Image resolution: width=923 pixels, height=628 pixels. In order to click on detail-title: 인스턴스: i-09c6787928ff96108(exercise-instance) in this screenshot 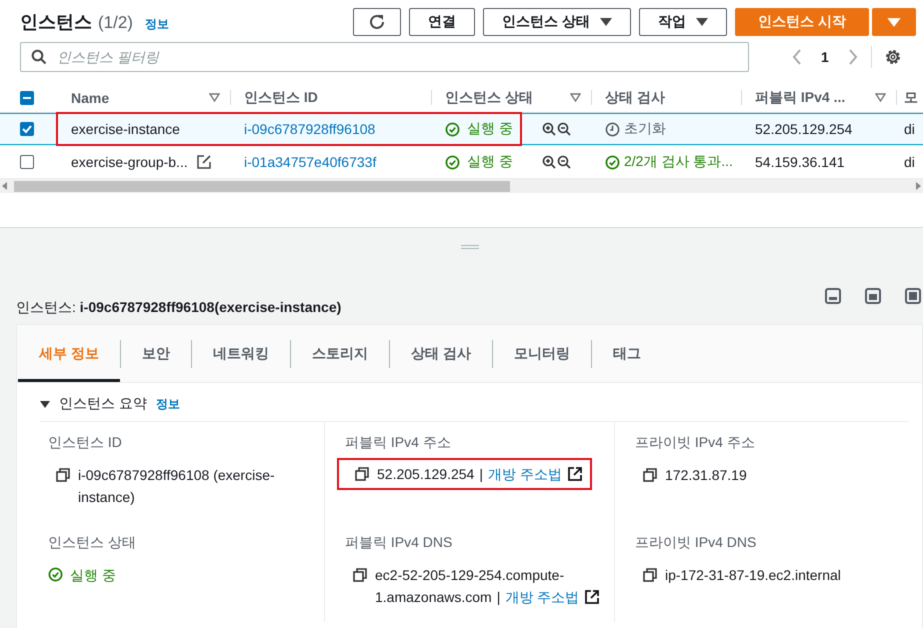, I will do `click(179, 308)`.